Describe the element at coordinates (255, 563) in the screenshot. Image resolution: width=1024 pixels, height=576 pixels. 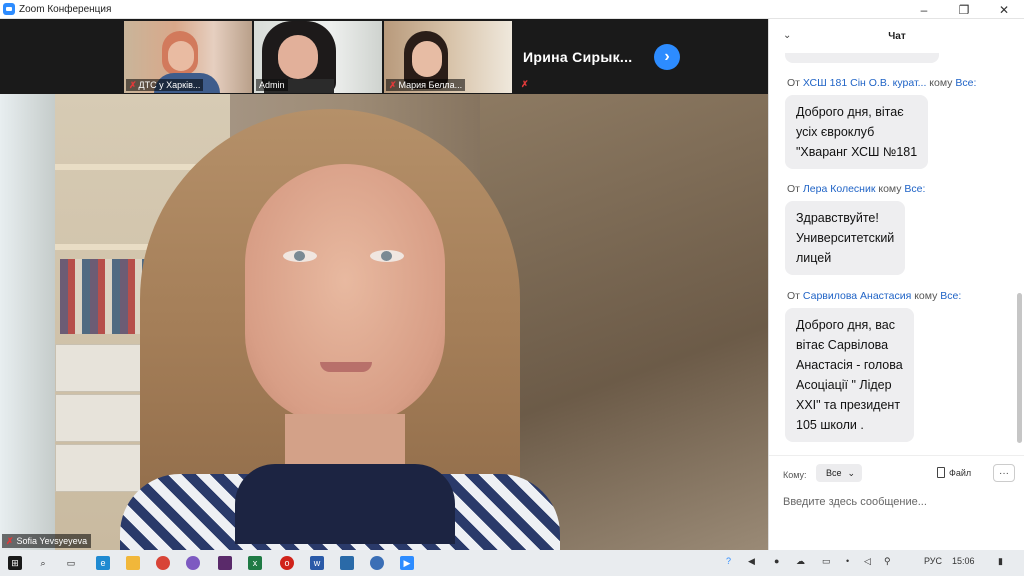
I see `excel-icon: x` at that location.